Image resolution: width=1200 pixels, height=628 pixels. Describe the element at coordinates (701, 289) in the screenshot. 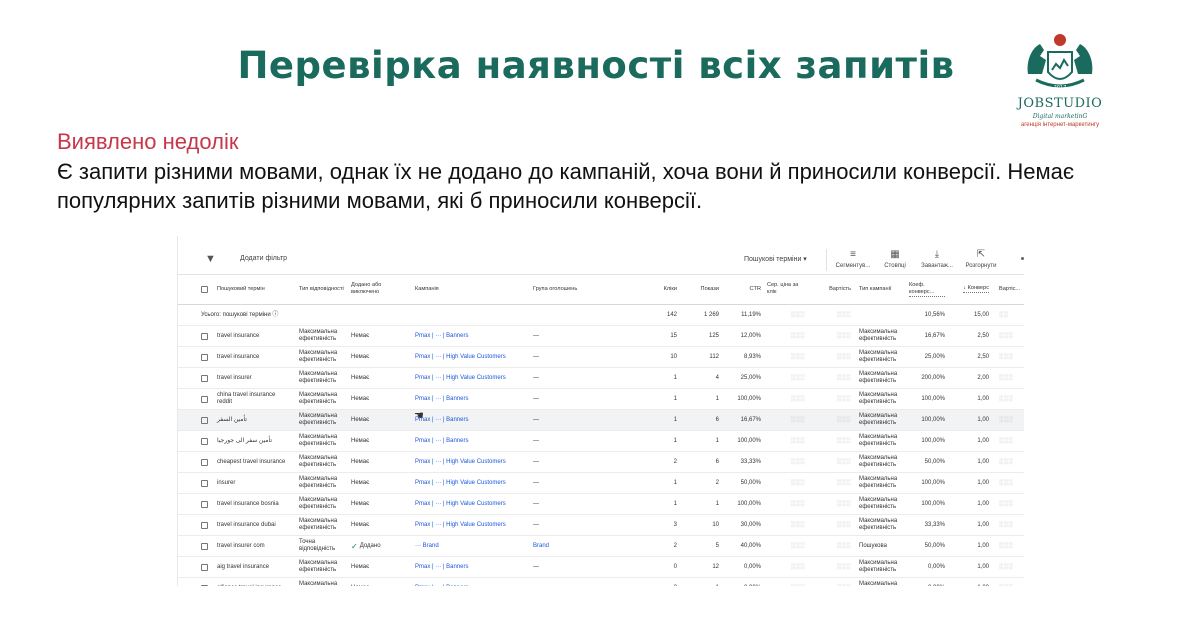

I see `col-impr: Покази` at that location.